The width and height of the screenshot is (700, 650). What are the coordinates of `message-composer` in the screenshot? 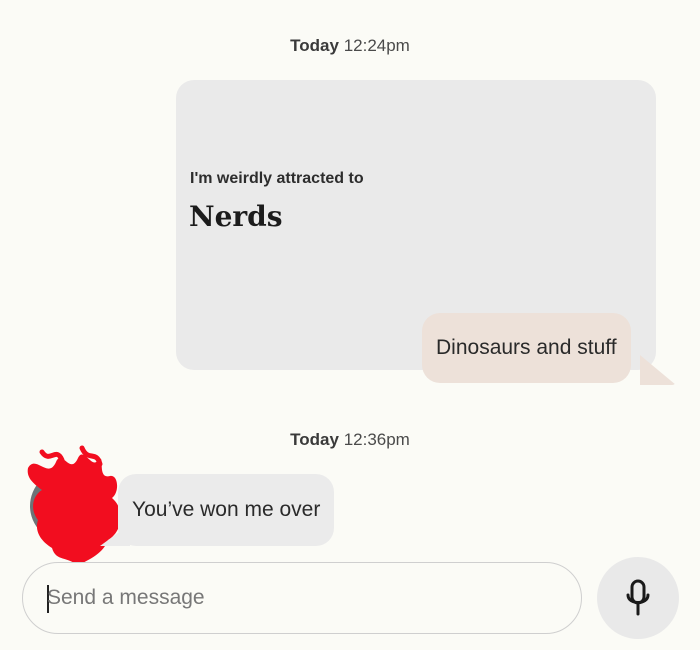 It's located at (302, 598).